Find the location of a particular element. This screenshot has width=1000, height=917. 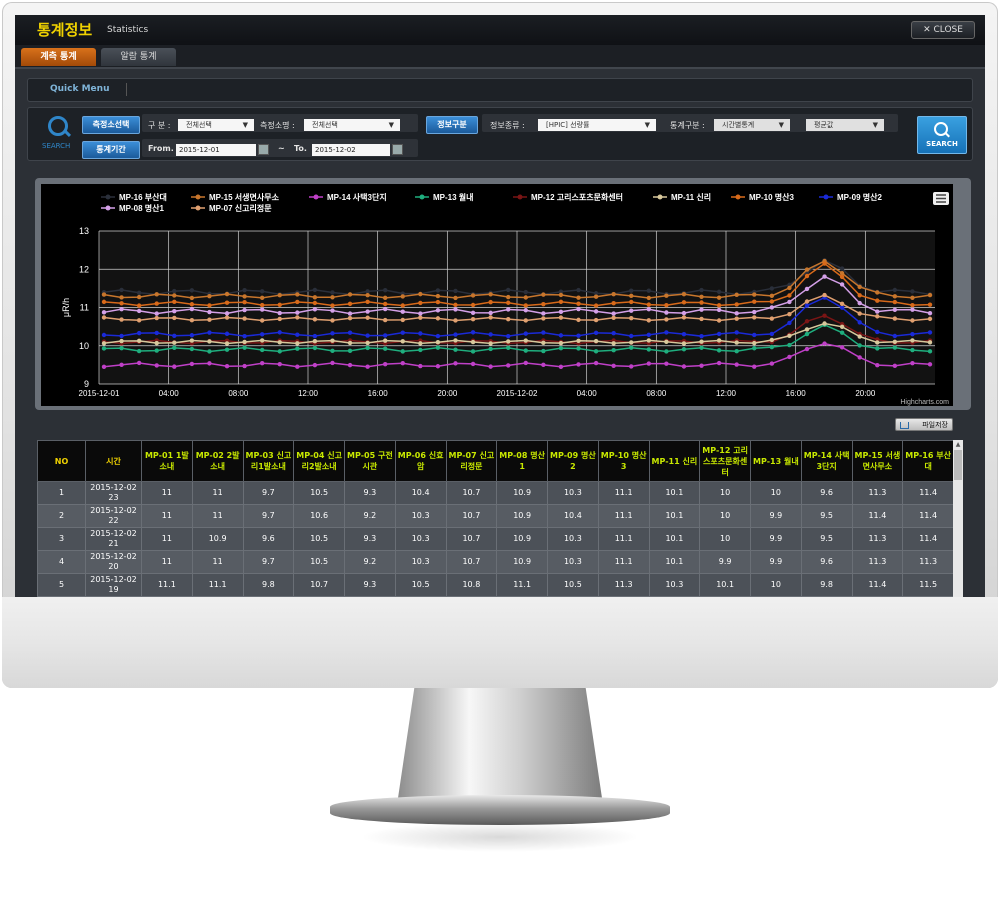

info-type-button: 정보구분 is located at coordinates (452, 125).